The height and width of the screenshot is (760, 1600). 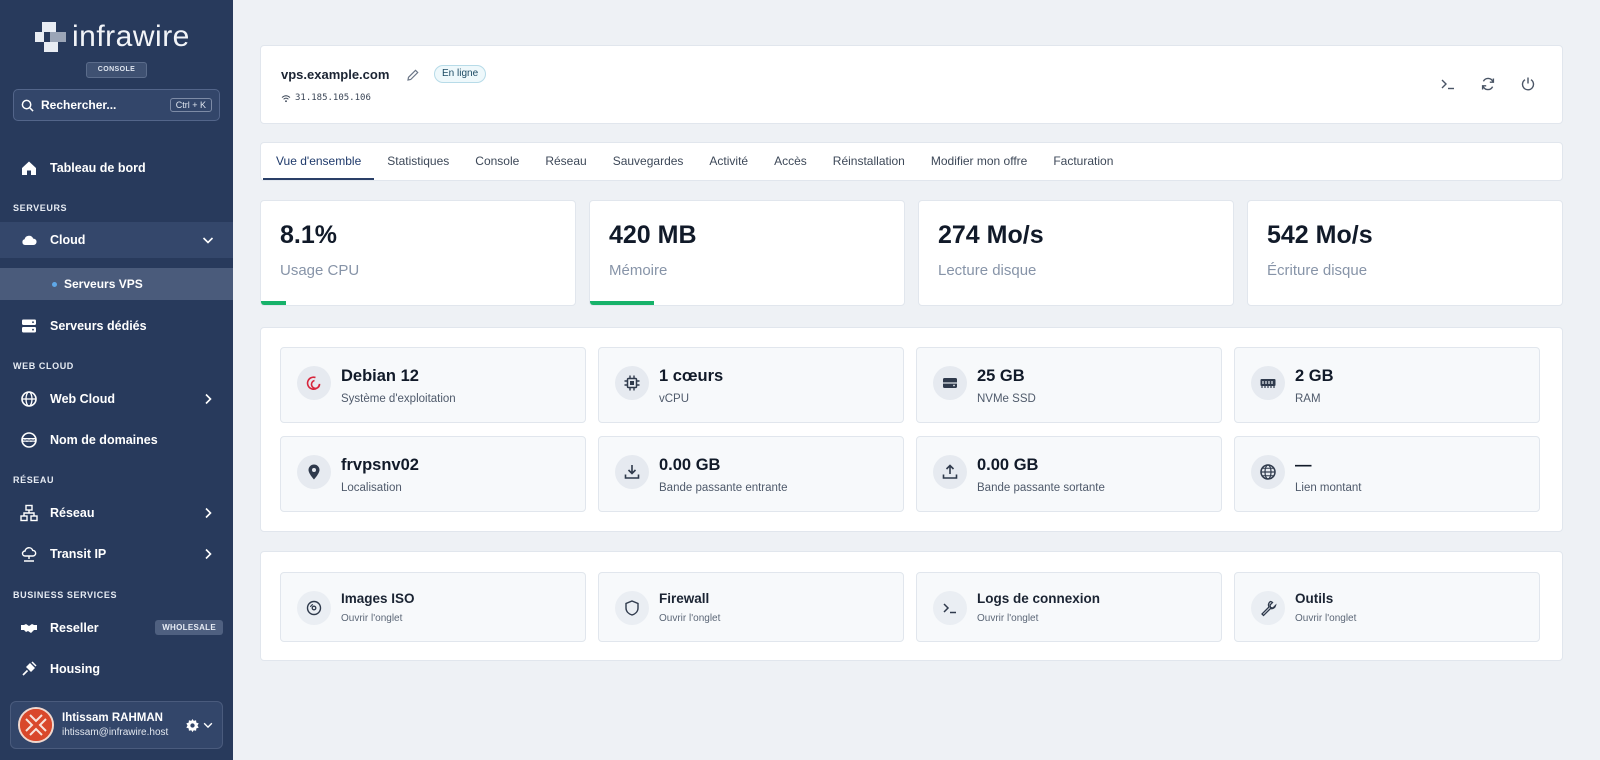 I want to click on spec-label: Lien montant, so click(x=1328, y=488).